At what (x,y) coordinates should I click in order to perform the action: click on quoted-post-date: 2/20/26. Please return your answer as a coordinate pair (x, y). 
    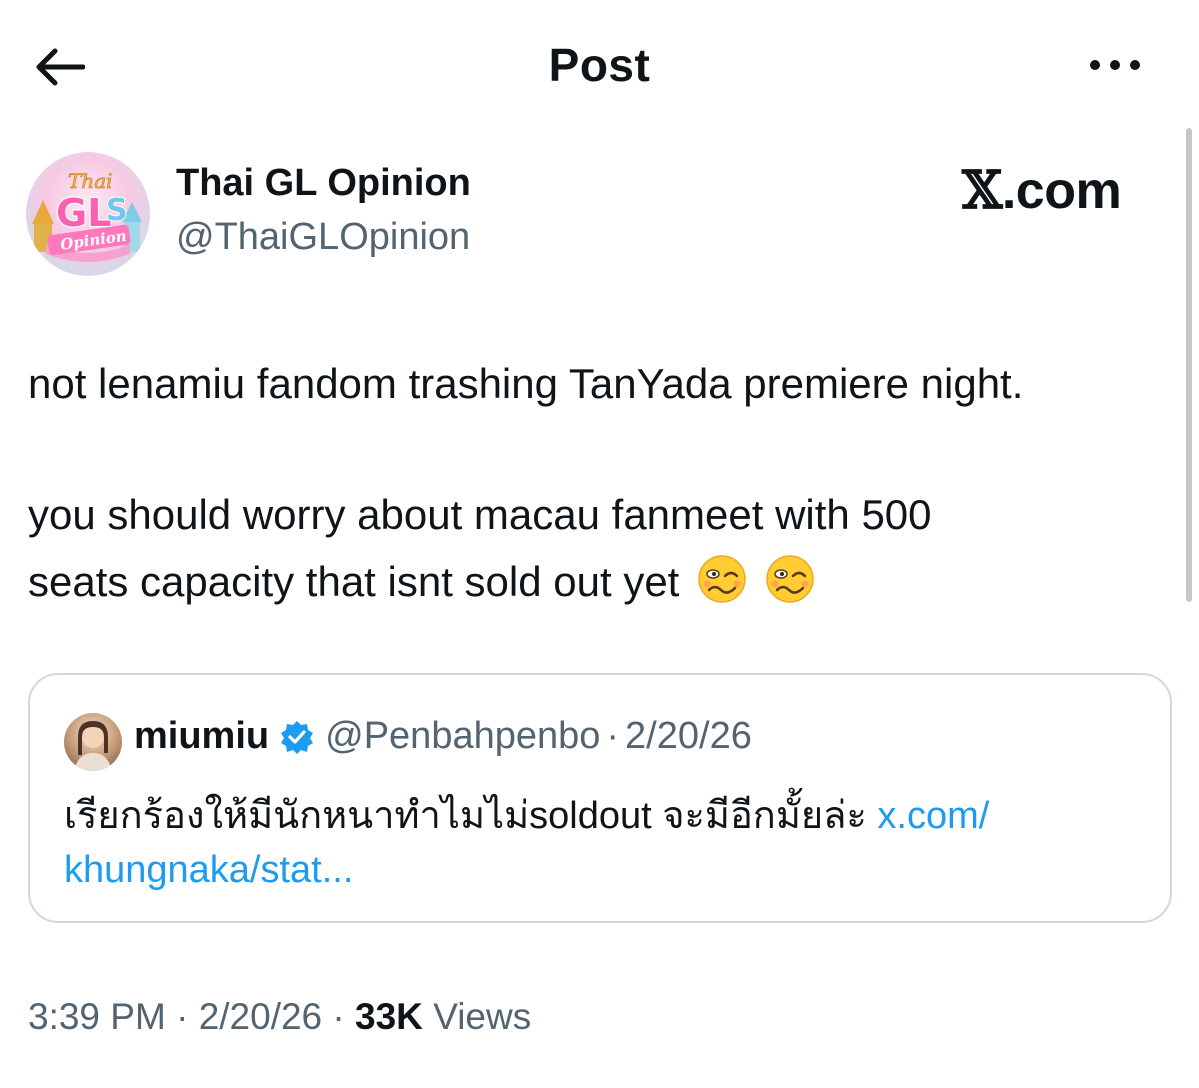
    Looking at the image, I should click on (688, 736).